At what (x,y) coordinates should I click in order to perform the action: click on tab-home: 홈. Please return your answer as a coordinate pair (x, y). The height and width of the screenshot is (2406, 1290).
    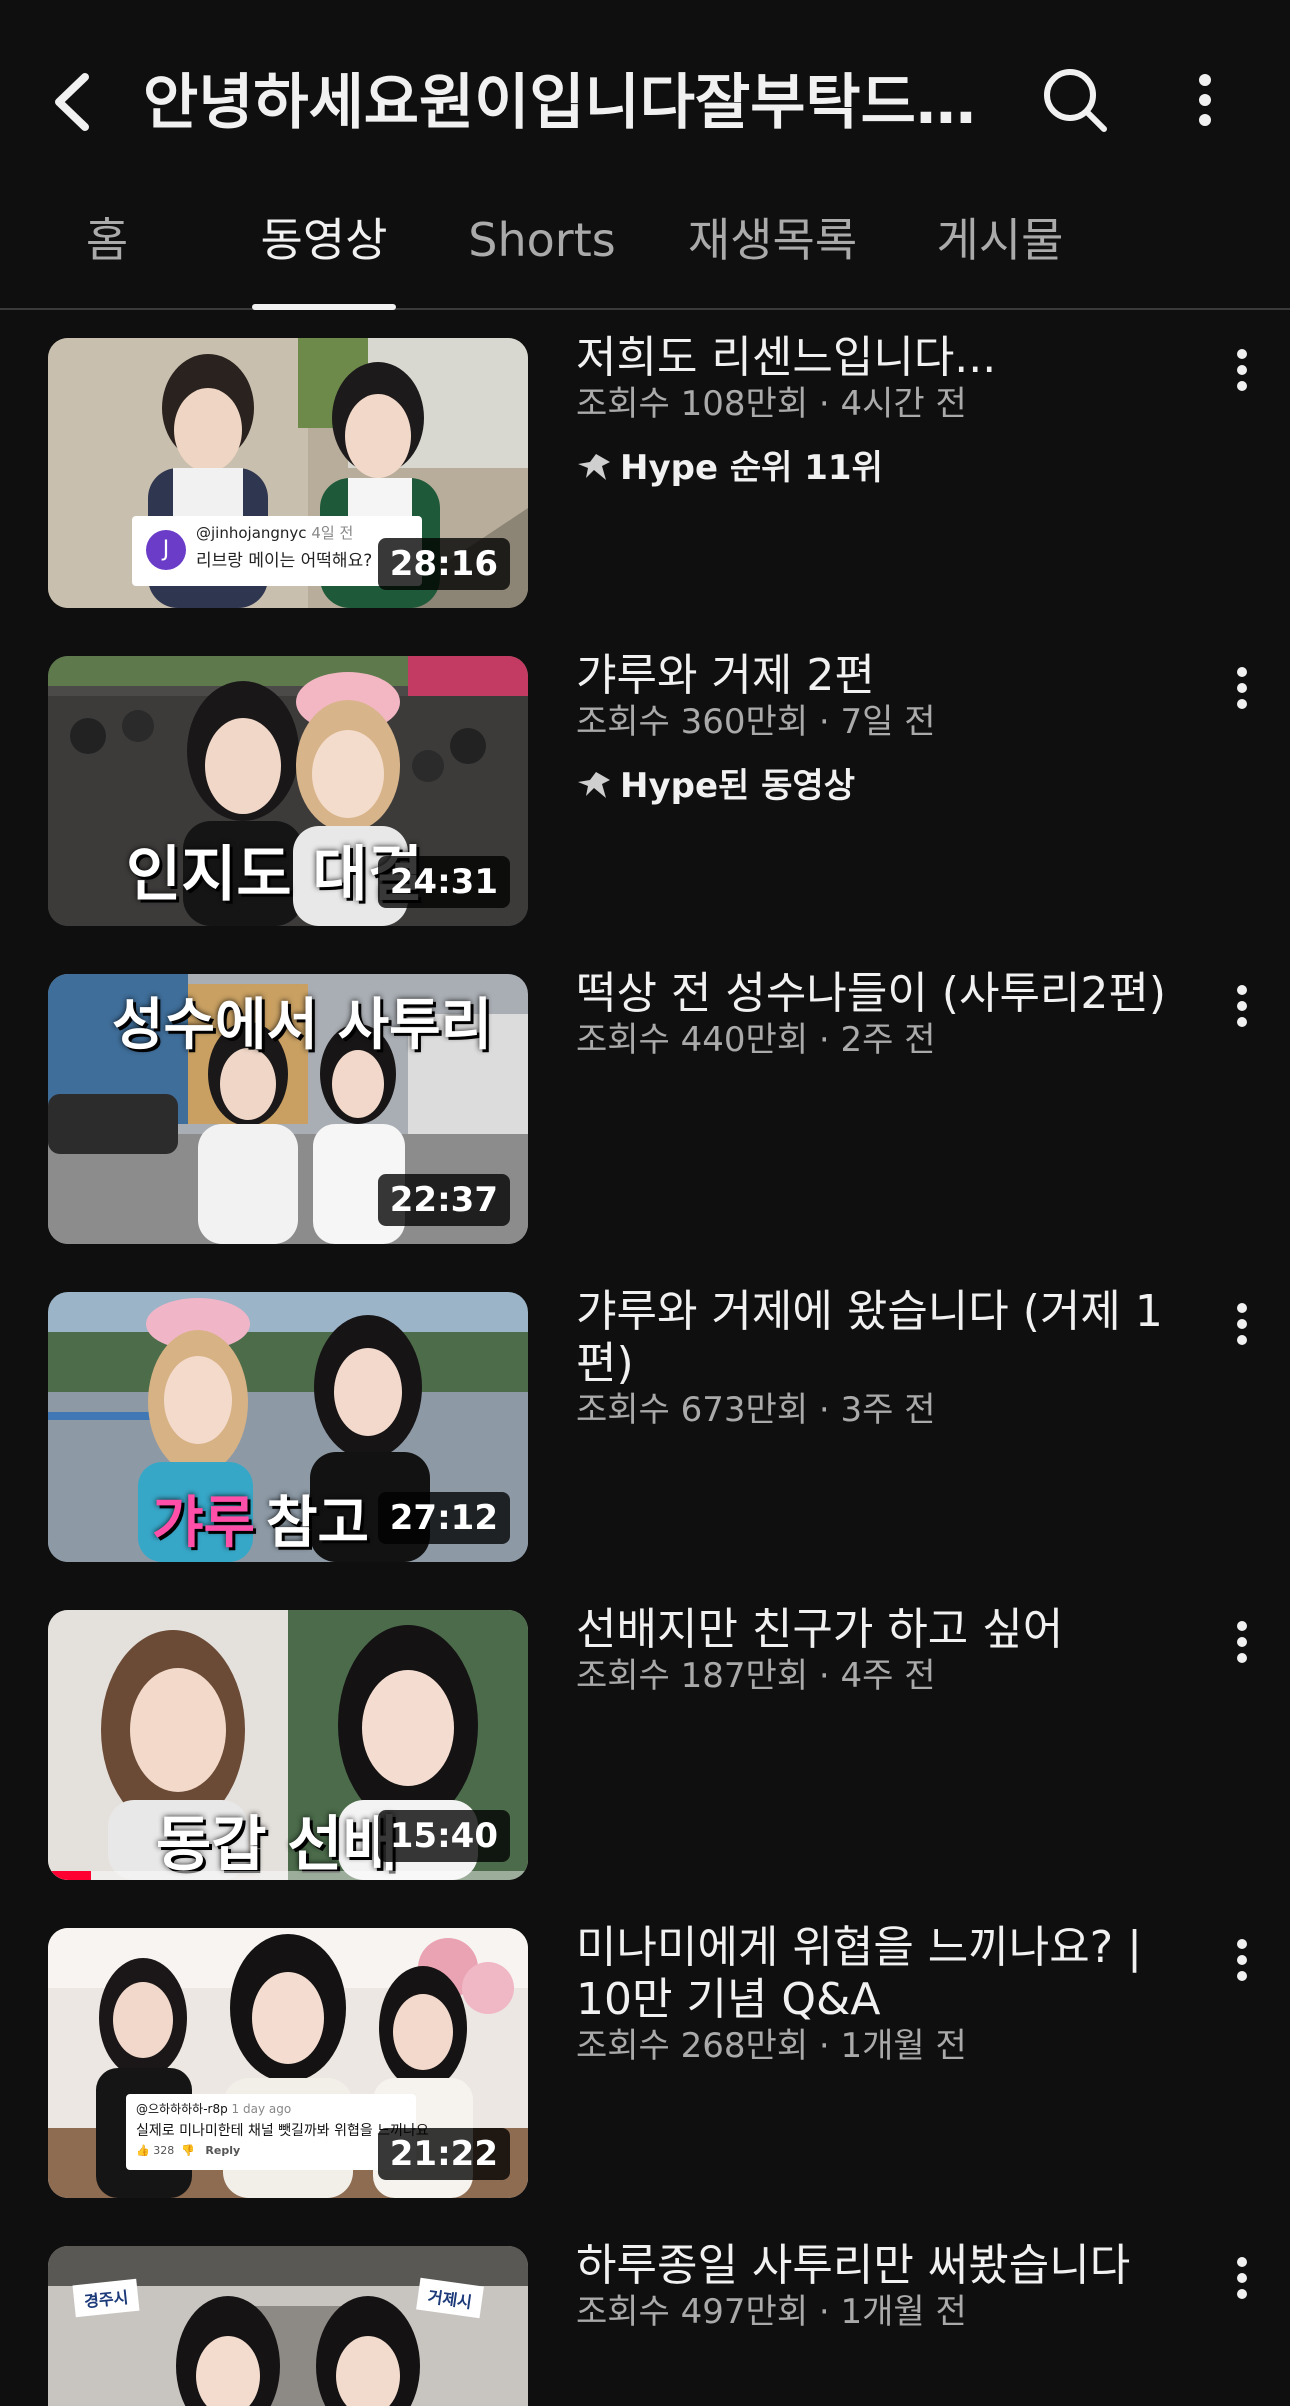
    Looking at the image, I should click on (107, 256).